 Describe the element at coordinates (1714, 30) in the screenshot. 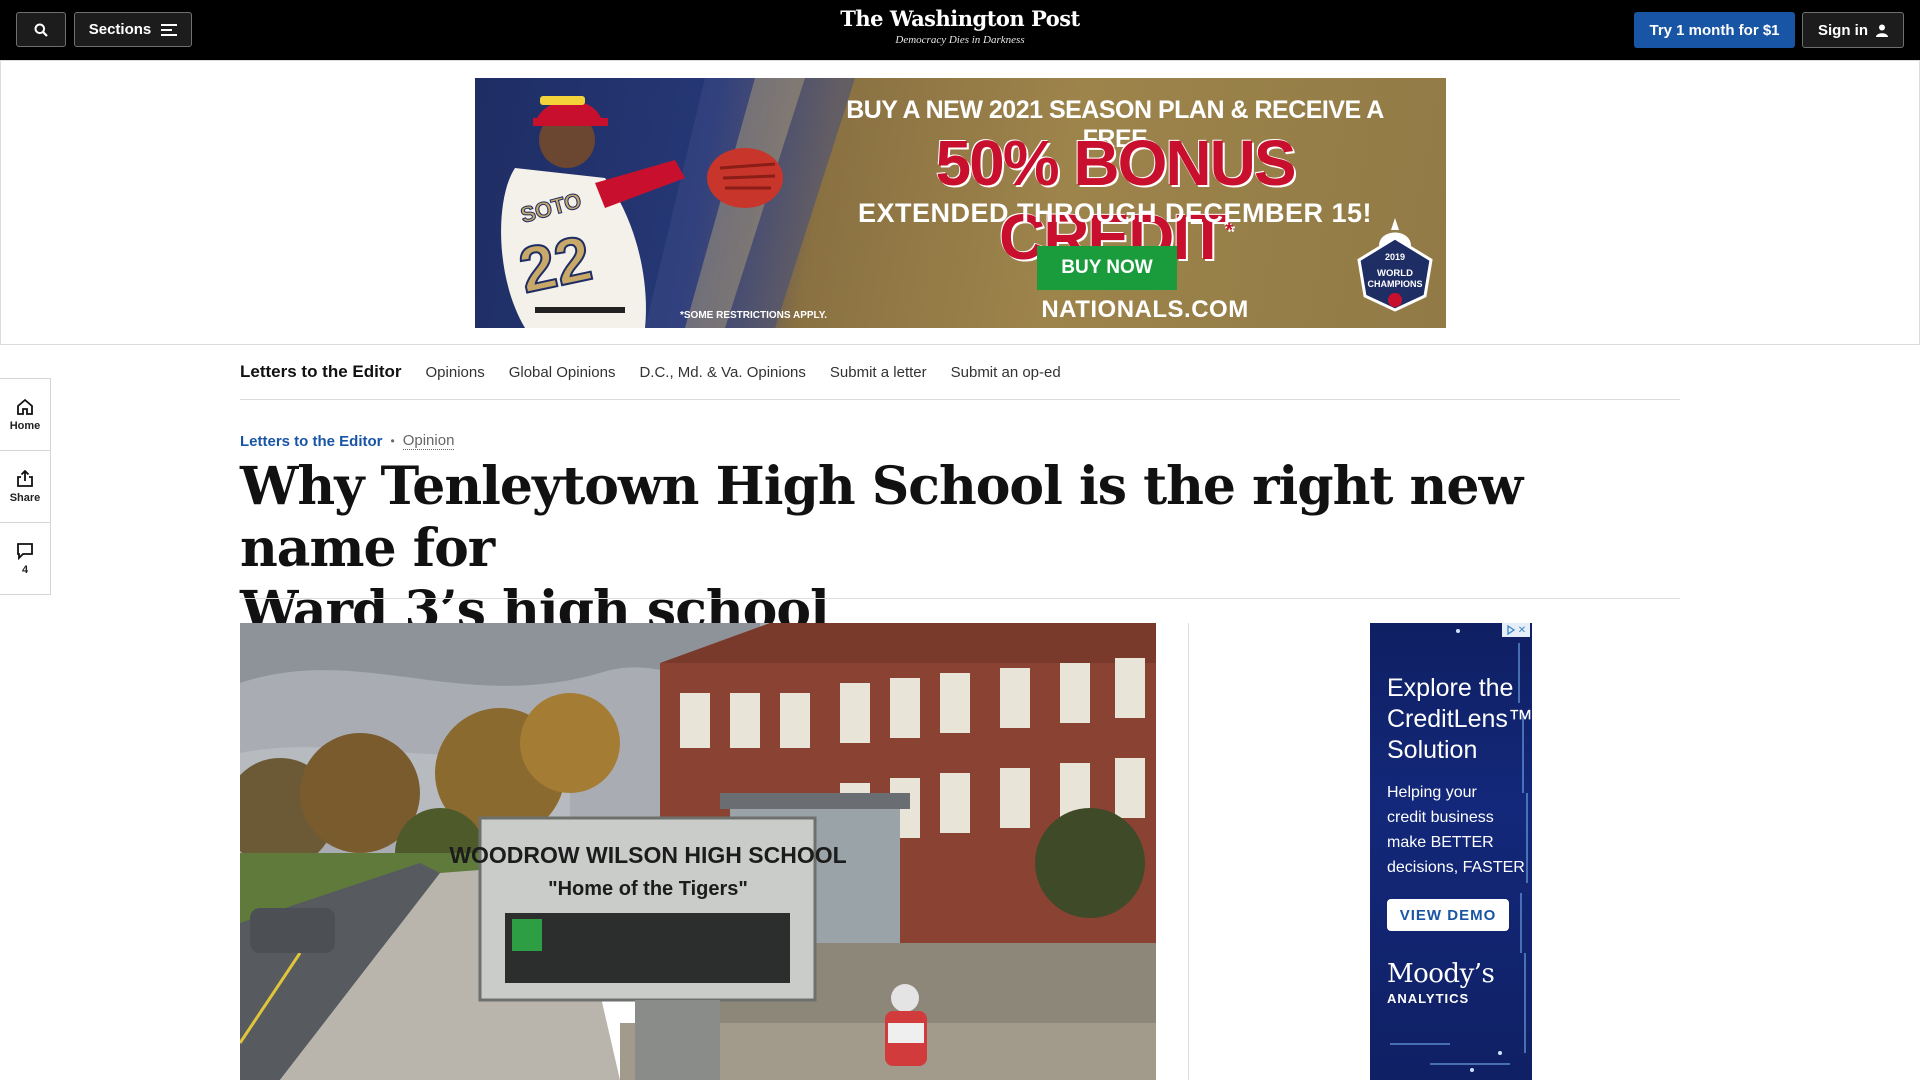

I see `subscribe-button: Try 1 month for $1` at that location.